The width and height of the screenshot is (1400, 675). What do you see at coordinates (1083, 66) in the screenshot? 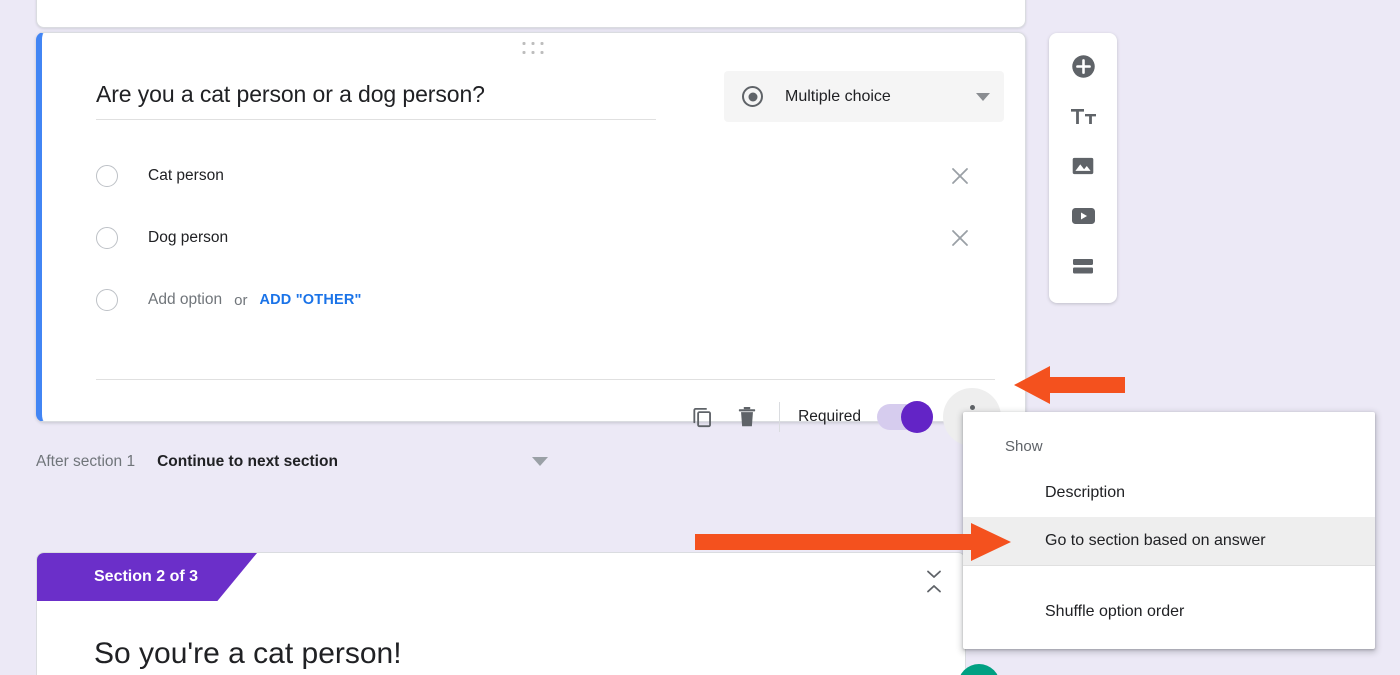
I see `add-circle-plus-icon` at bounding box center [1083, 66].